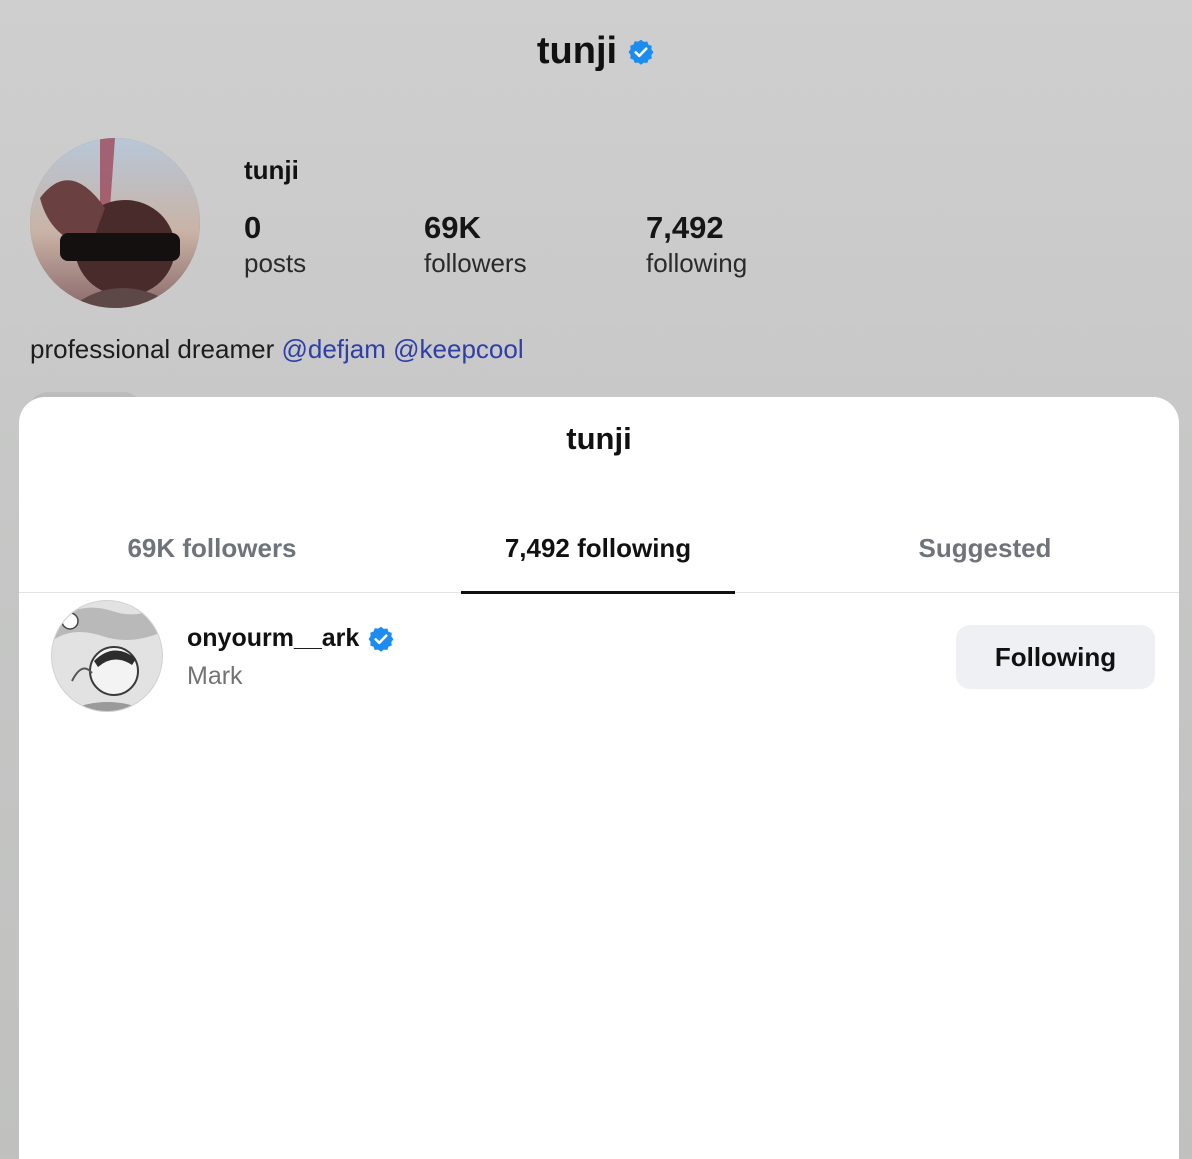 The image size is (1192, 1159). Describe the element at coordinates (275, 244) in the screenshot. I see `stat-posts: 0 posts` at that location.